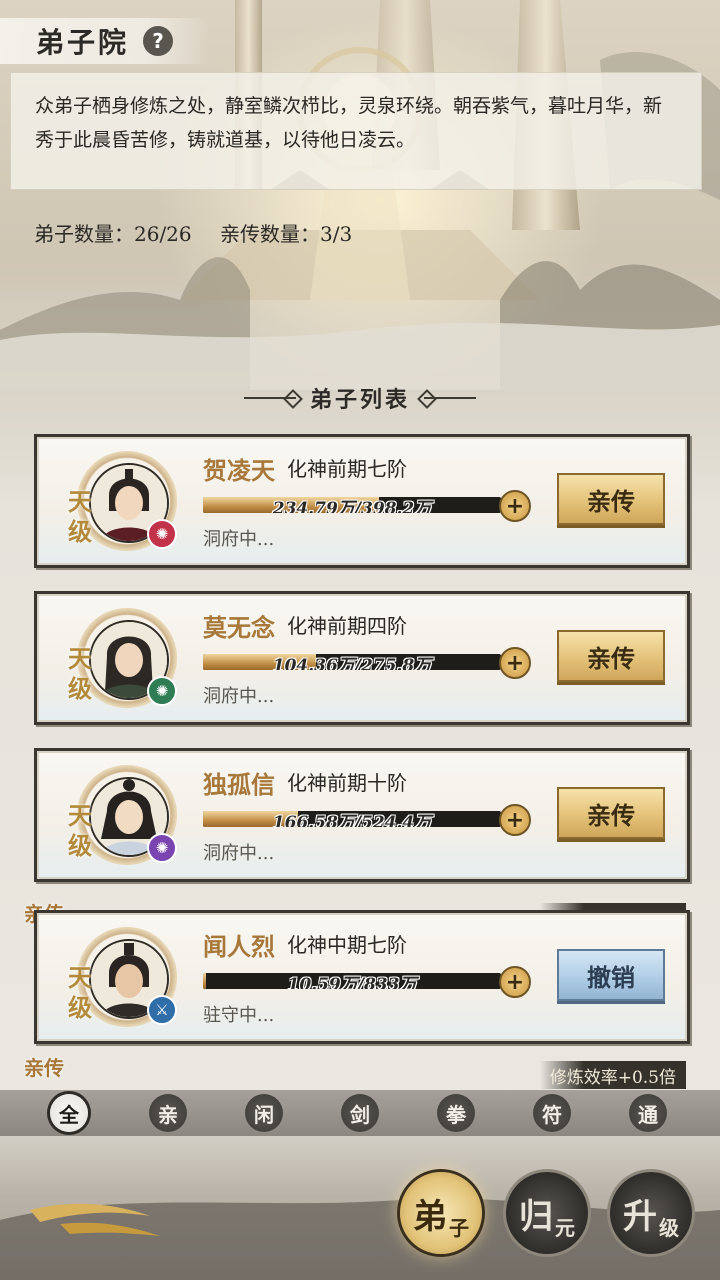 This screenshot has height=1280, width=720. Describe the element at coordinates (648, 1113) in the screenshot. I see `filter-tab-general: 通` at that location.